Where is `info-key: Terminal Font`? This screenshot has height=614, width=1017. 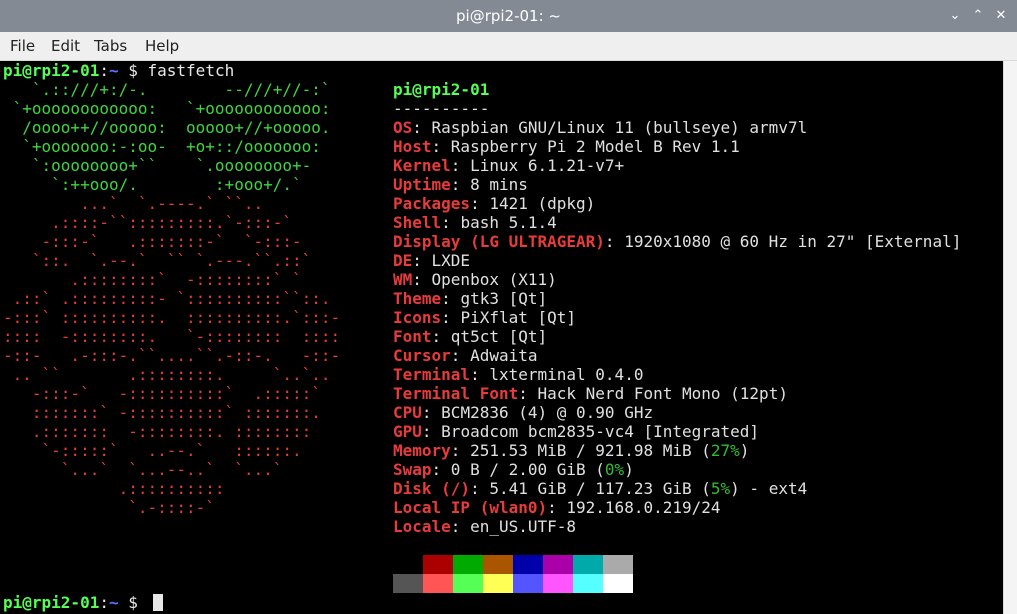
info-key: Terminal Font is located at coordinates (456, 393).